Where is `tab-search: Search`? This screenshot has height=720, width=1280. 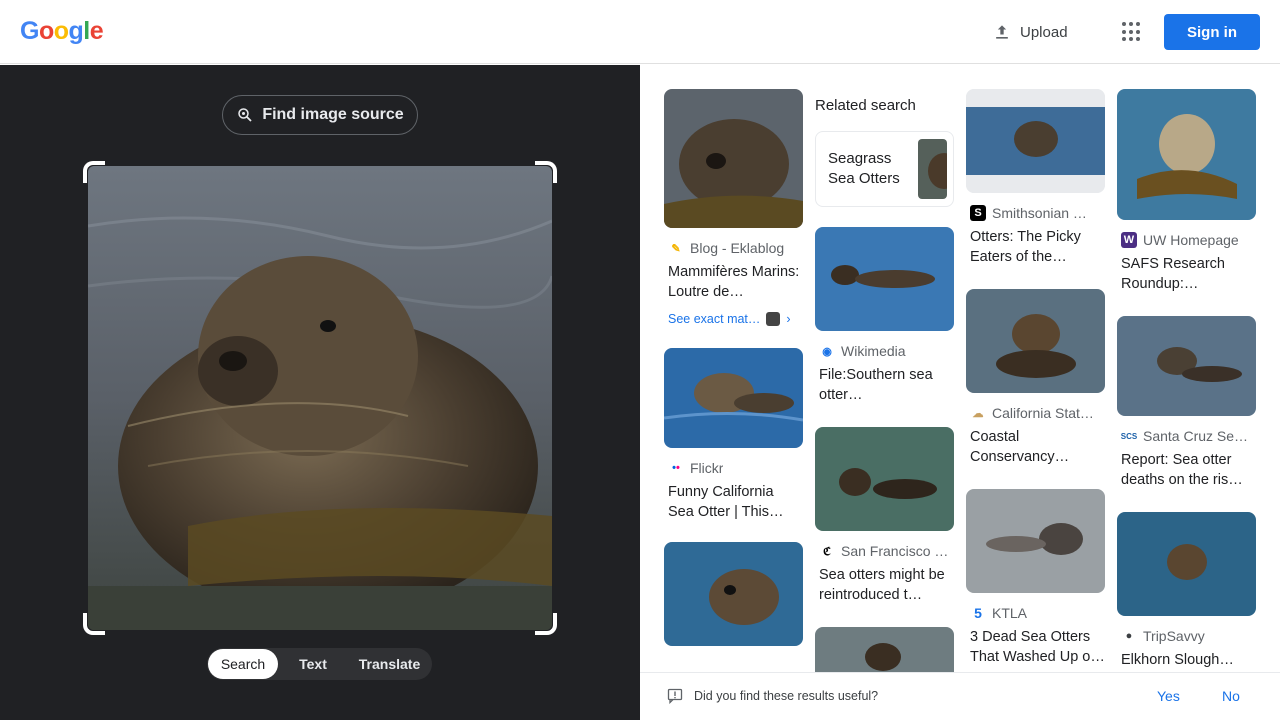 tab-search: Search is located at coordinates (243, 664).